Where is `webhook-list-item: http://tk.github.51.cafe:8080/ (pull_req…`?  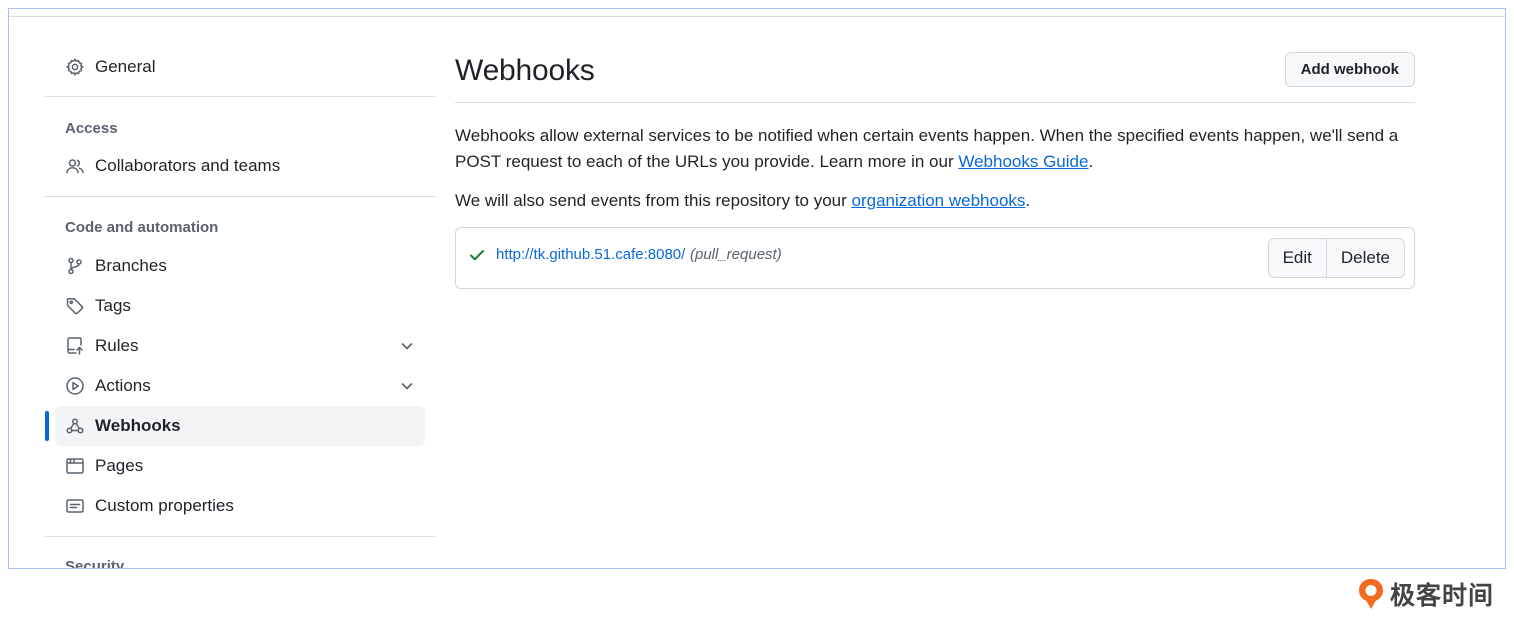 webhook-list-item: http://tk.github.51.cafe:8080/ (pull_req… is located at coordinates (935, 258).